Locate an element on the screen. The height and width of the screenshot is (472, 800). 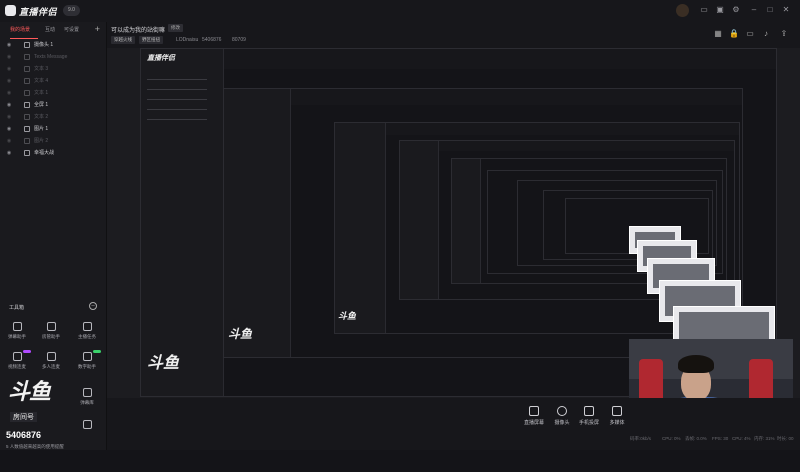
settings-icon: ⚙ is located at coordinates (736, 10).